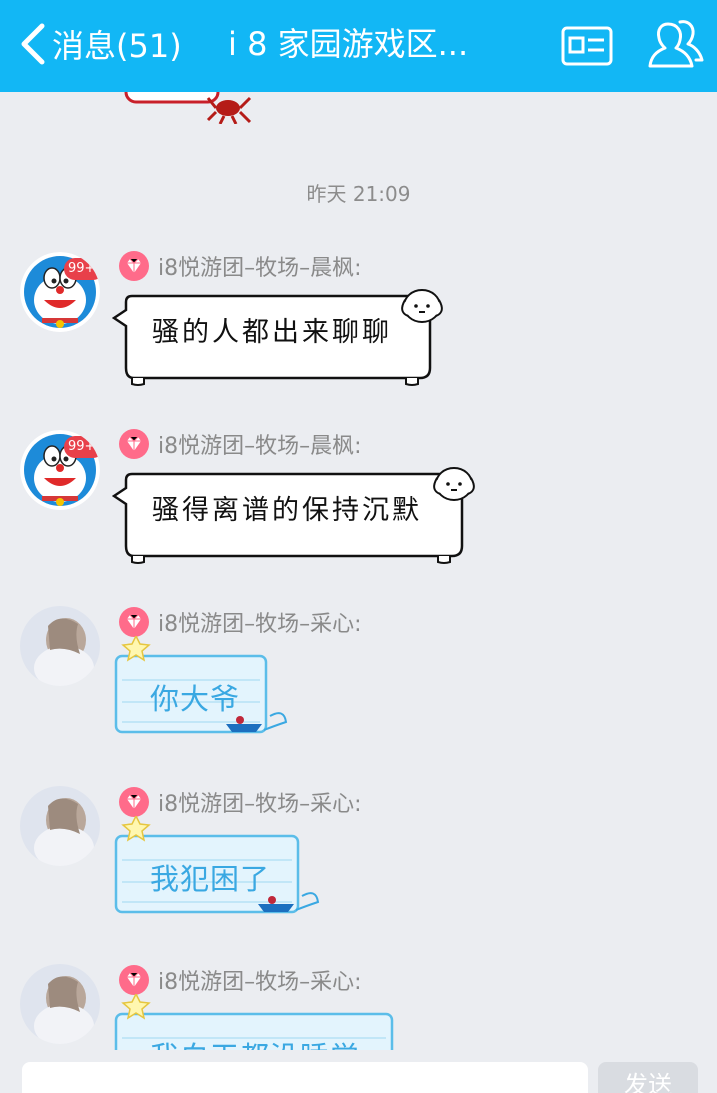  What do you see at coordinates (358, 194) in the screenshot?
I see `message-timestamp: 昨天 21:09` at bounding box center [358, 194].